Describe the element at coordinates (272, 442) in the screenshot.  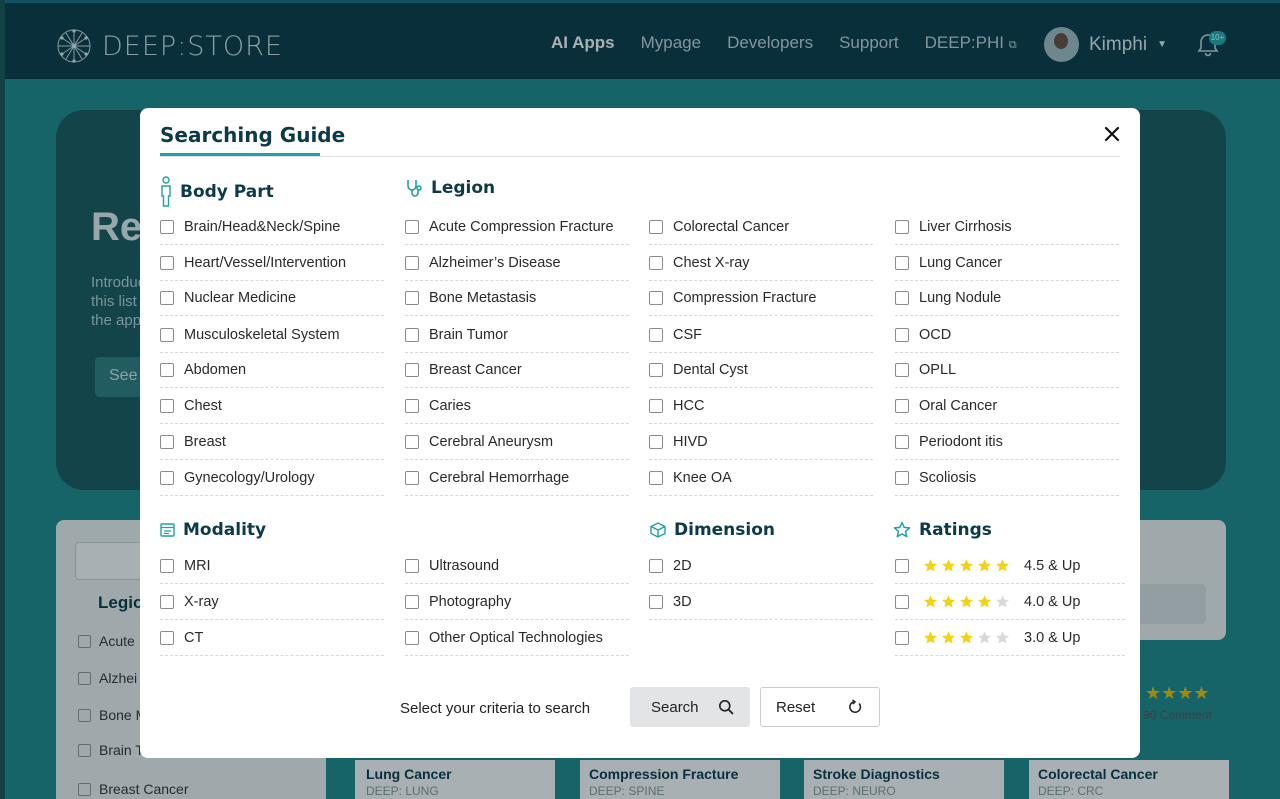
I see `body-part-option: Breast` at that location.